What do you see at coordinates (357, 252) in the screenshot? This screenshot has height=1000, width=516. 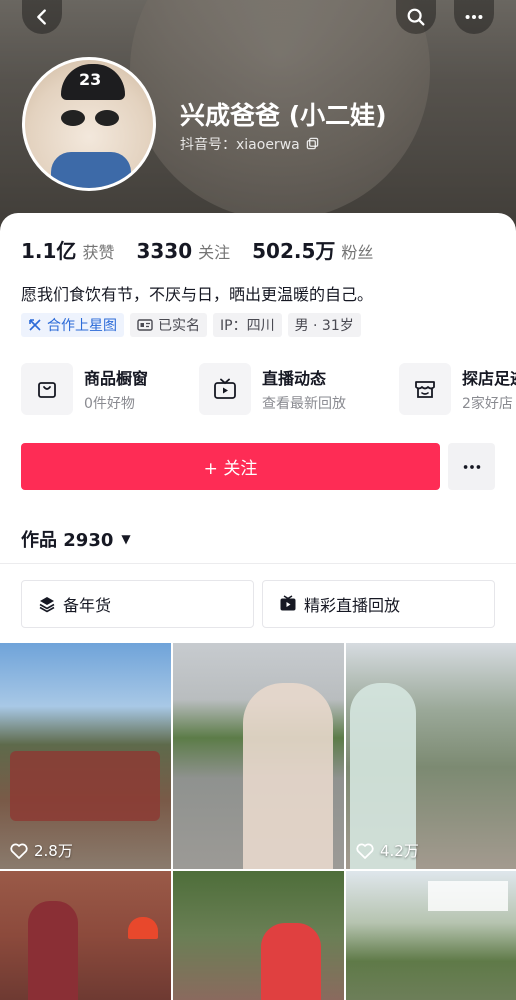 I see `followers-label: 粉丝` at bounding box center [357, 252].